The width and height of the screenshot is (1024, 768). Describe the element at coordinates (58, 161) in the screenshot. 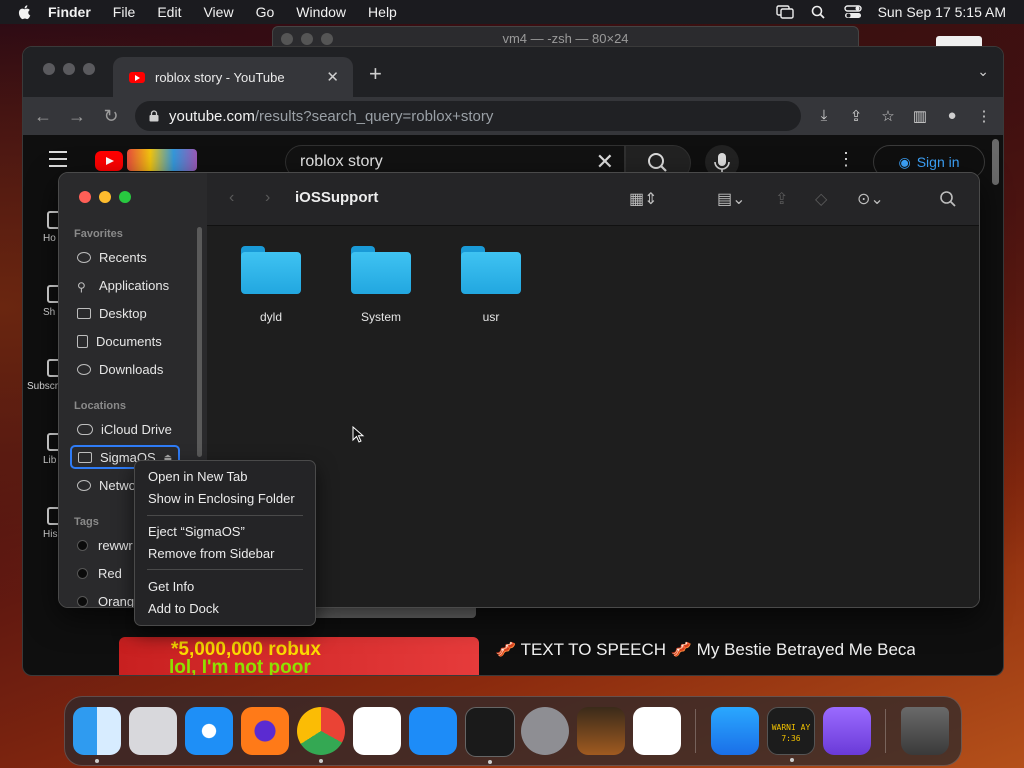

I see `hamburger-menu-icon` at that location.